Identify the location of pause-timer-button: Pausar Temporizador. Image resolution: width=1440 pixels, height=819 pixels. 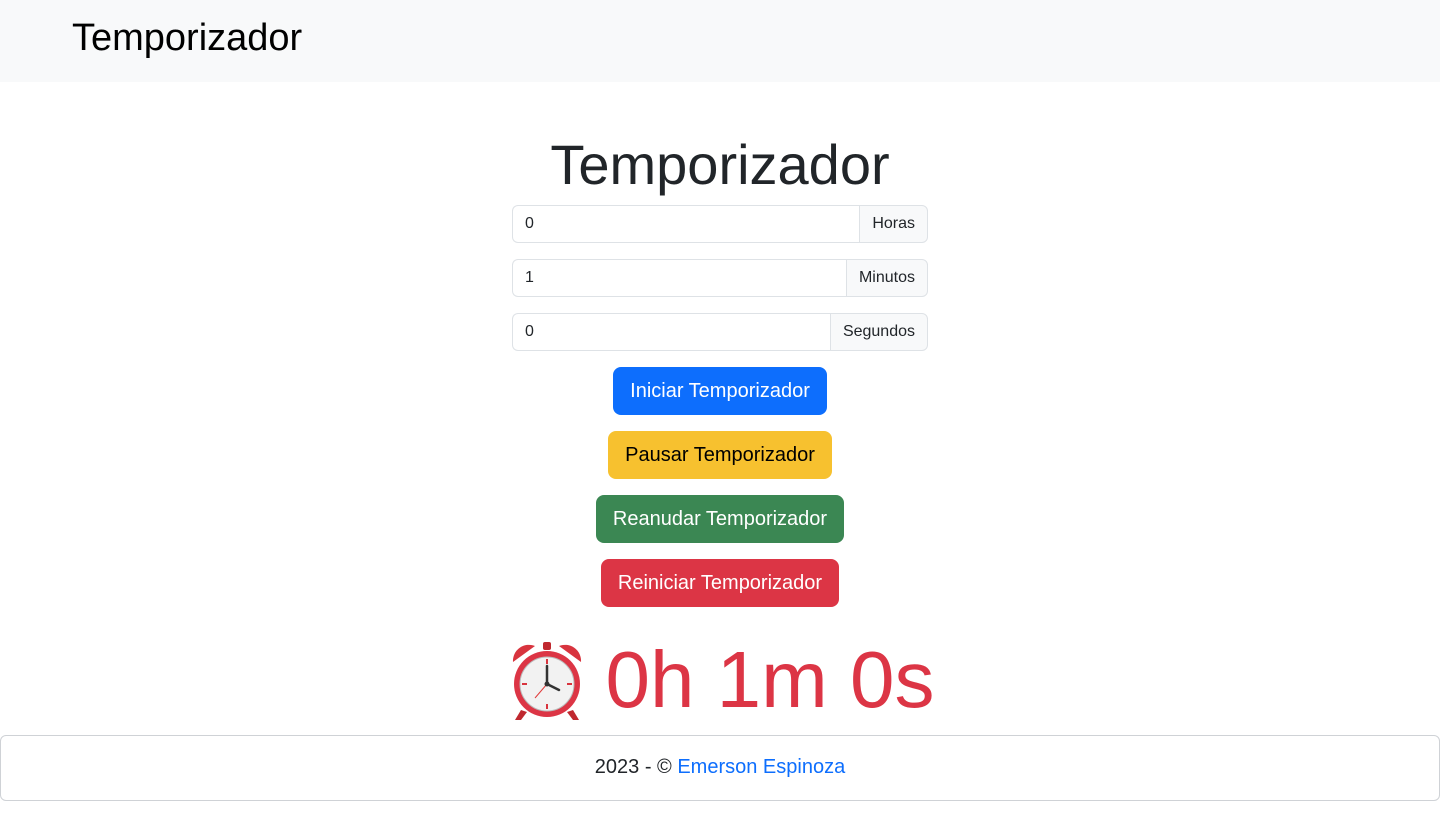
(720, 455).